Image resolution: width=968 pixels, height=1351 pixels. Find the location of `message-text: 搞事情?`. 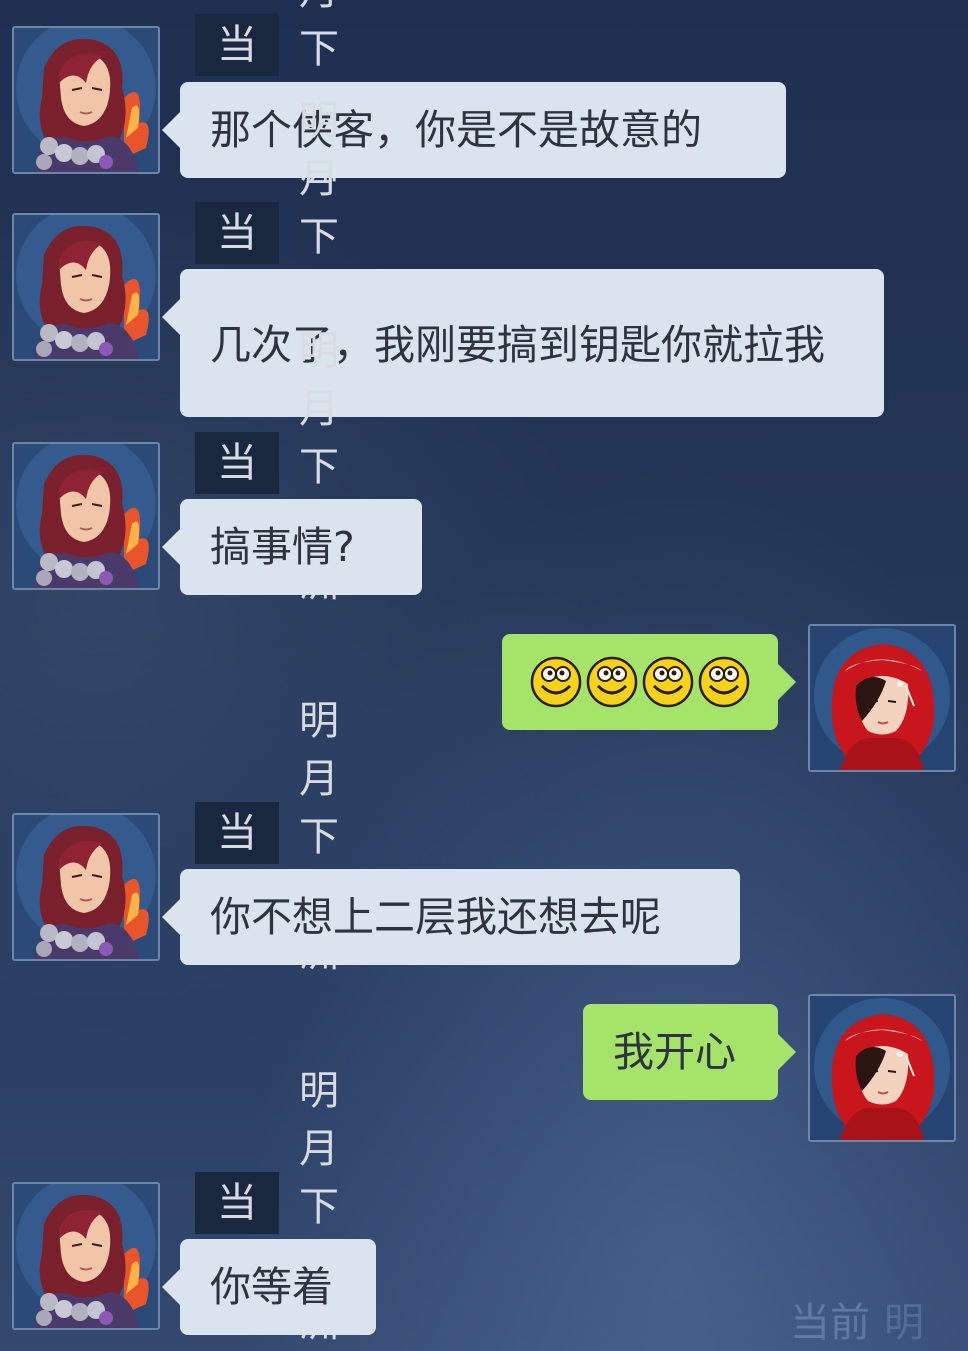

message-text: 搞事情? is located at coordinates (282, 547).